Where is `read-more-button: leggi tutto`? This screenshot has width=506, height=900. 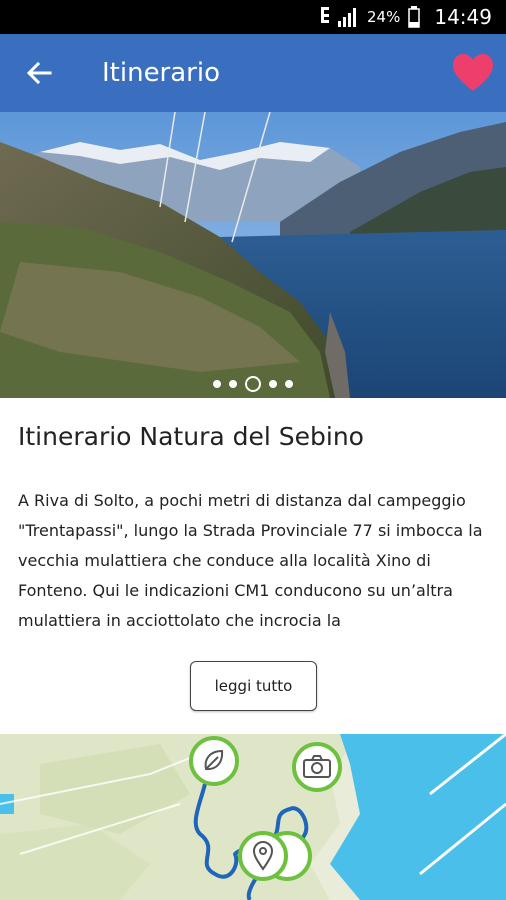 read-more-button: leggi tutto is located at coordinates (253, 686).